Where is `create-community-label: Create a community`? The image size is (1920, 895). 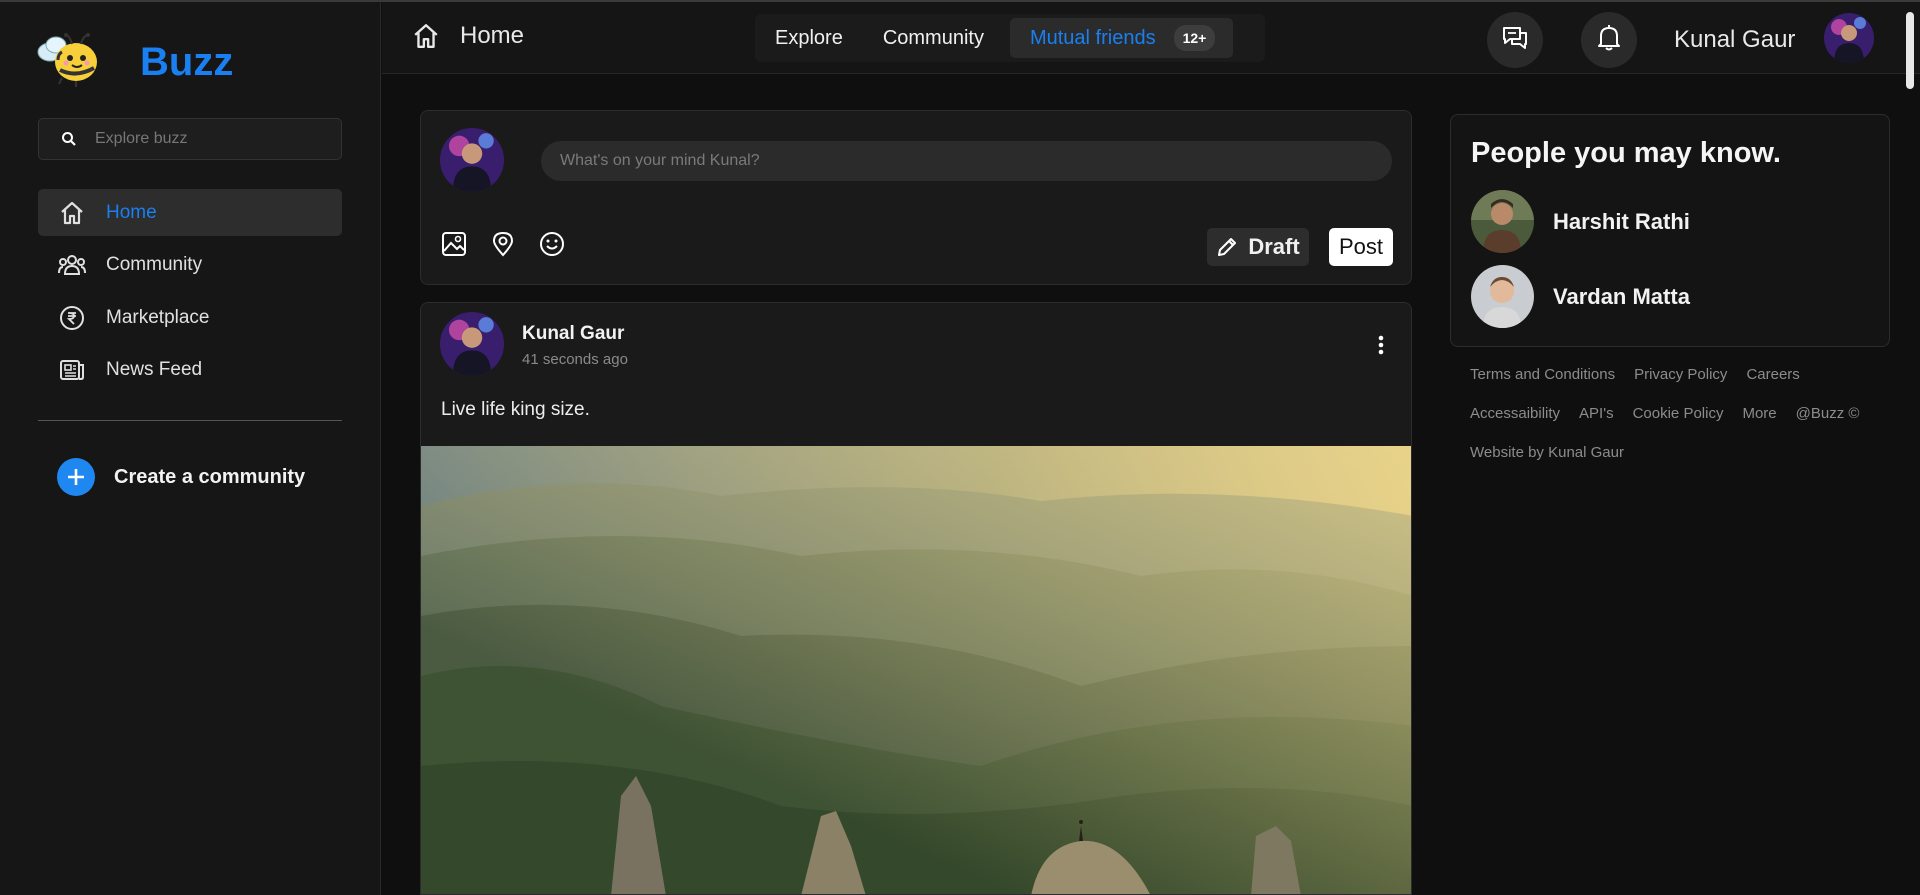
create-community-label: Create a community is located at coordinates (210, 476).